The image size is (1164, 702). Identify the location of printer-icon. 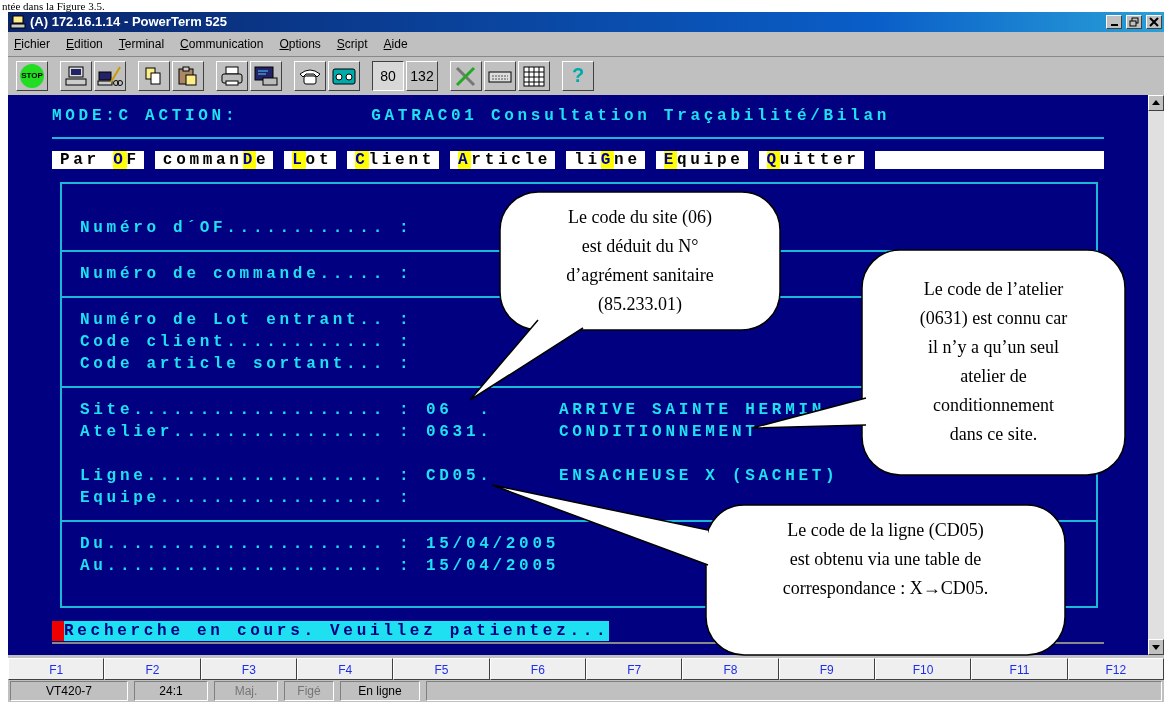
(232, 75).